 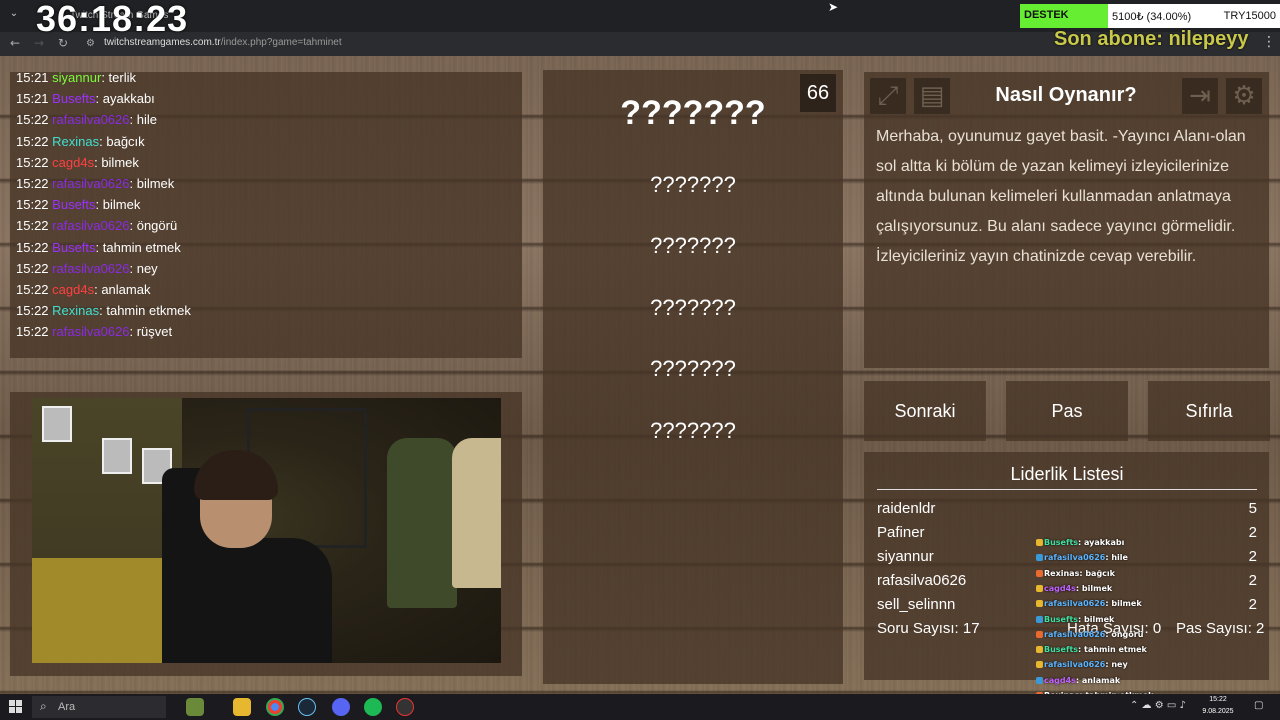 I want to click on overlay-chat-message: cagd4s: anlamak, so click(x=1078, y=680).